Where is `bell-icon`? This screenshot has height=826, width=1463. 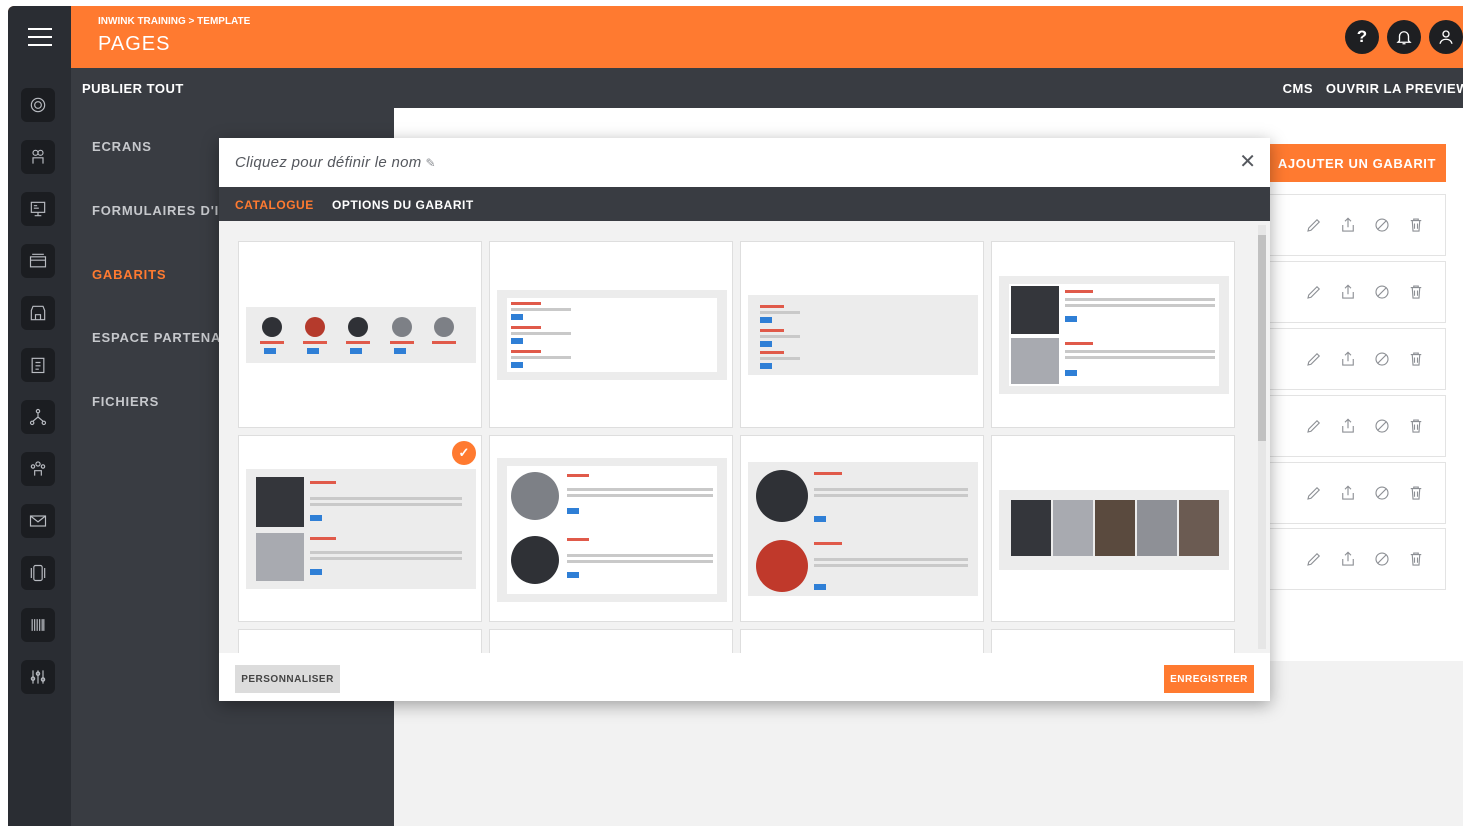
bell-icon is located at coordinates (1404, 37).